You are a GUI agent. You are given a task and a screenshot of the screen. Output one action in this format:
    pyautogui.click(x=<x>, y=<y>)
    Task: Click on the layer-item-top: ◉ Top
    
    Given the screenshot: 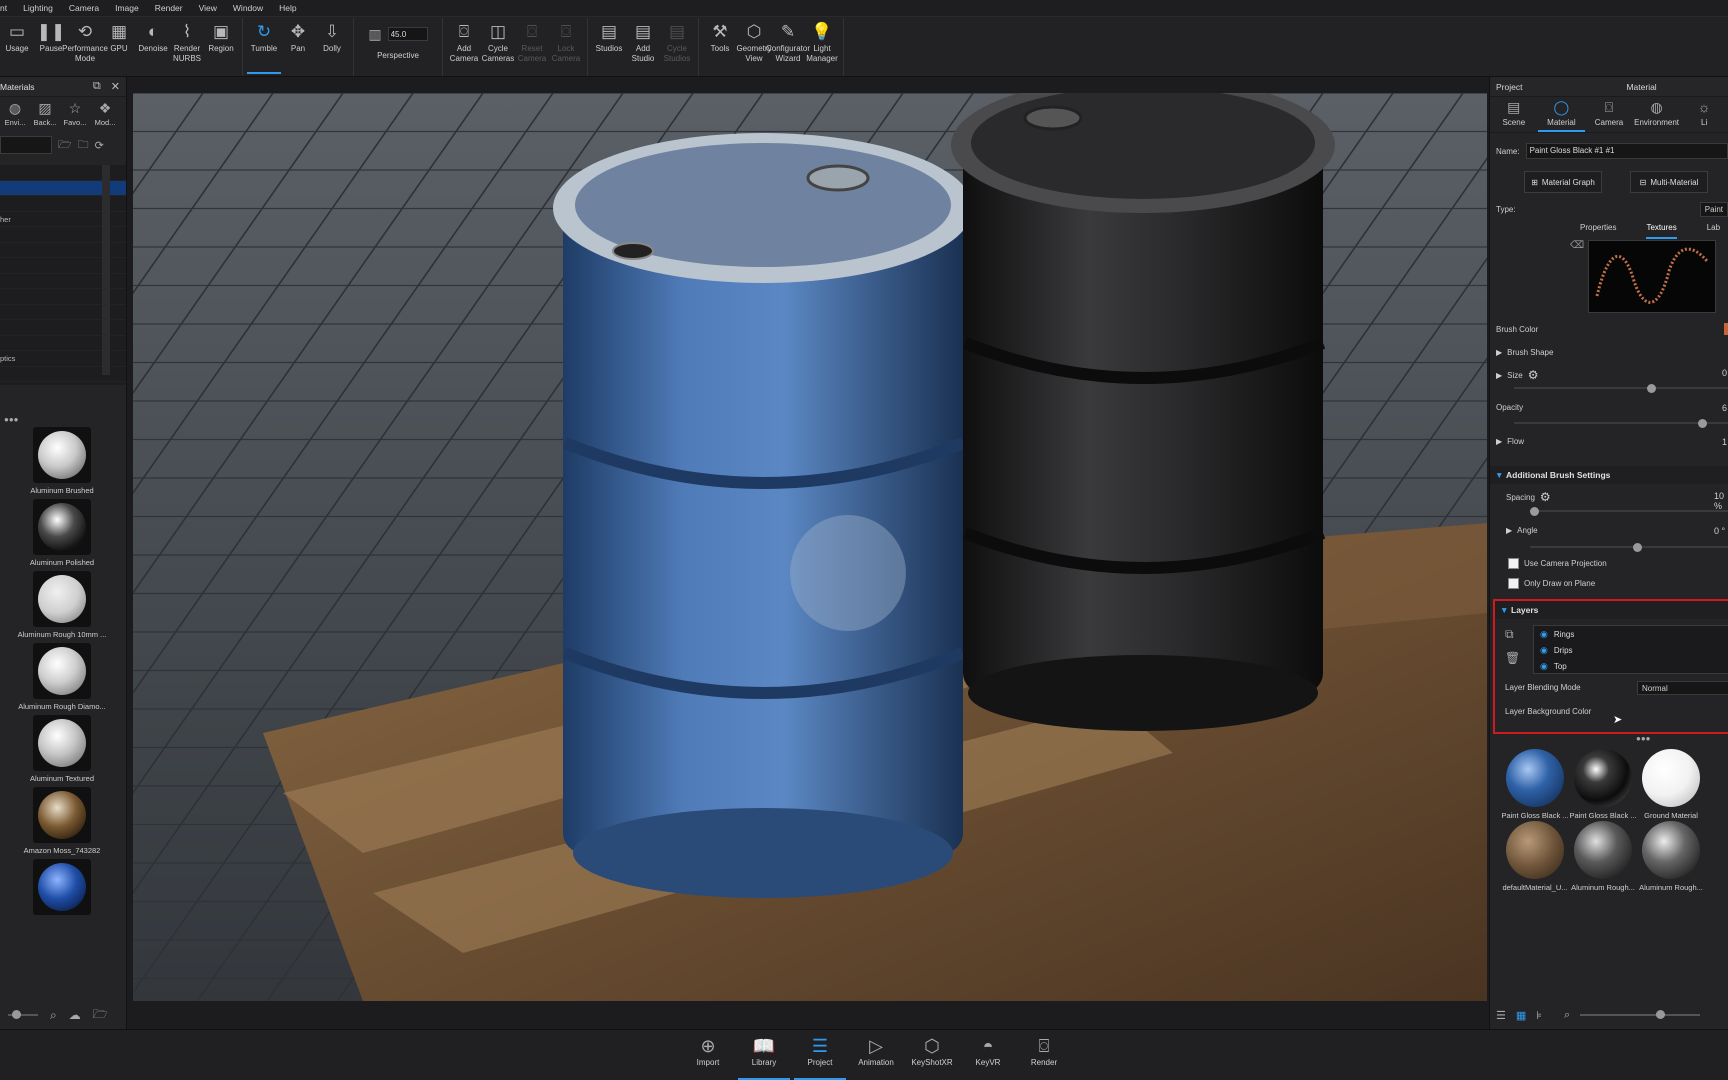 What is the action you would take?
    pyautogui.click(x=1631, y=666)
    